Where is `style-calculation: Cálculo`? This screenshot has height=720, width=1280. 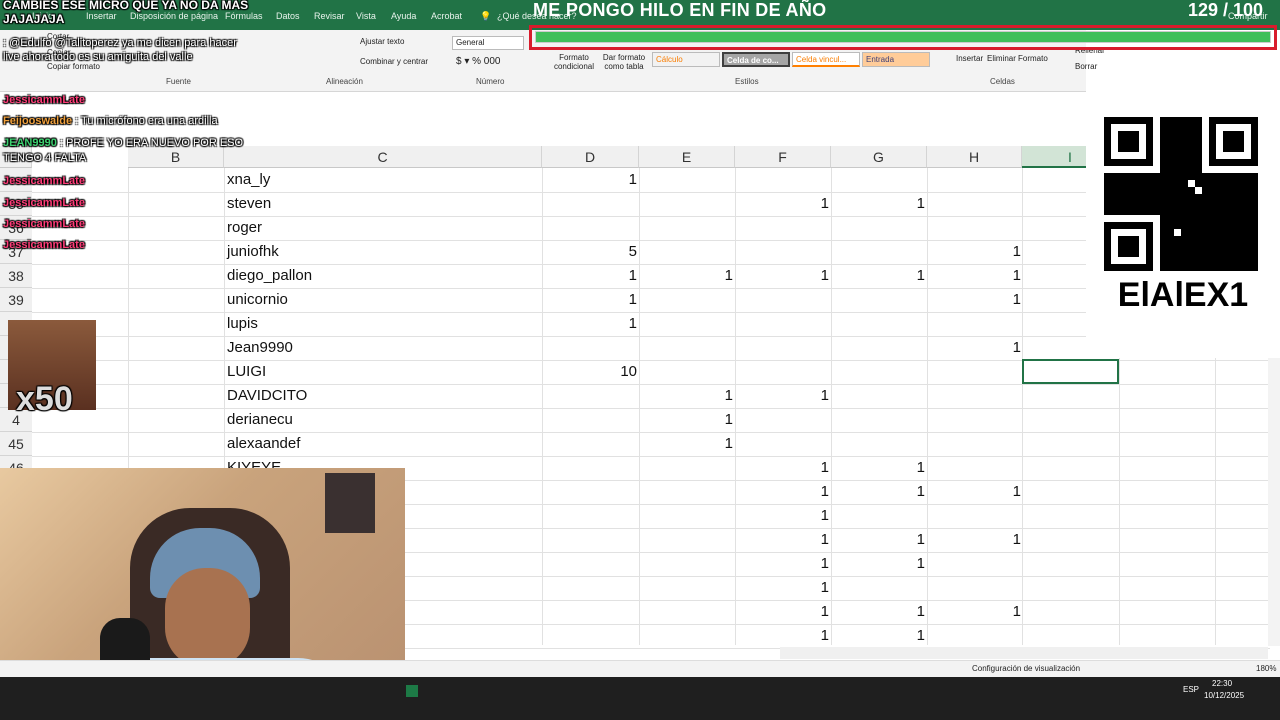
style-calculation: Cálculo is located at coordinates (686, 59).